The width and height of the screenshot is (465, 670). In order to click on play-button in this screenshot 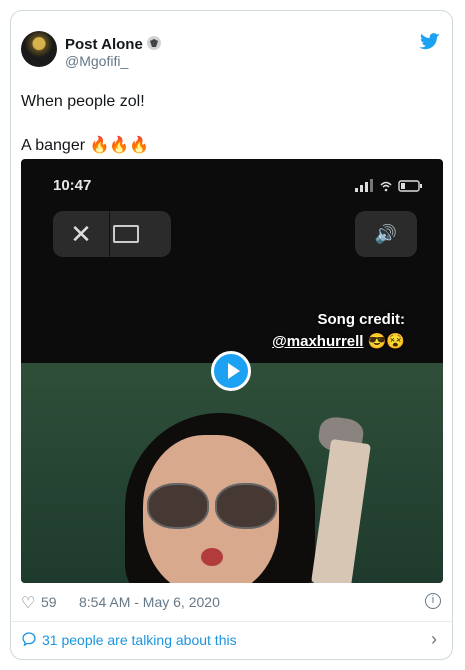, I will do `click(231, 371)`.